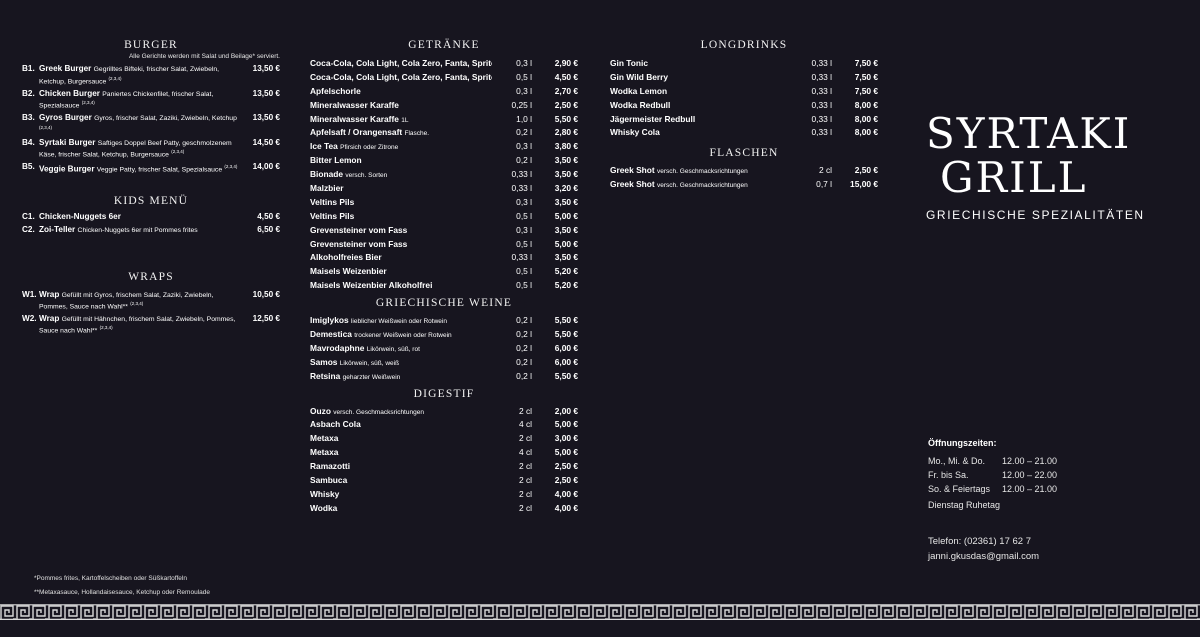 This screenshot has width=1200, height=637. Describe the element at coordinates (566, 76) in the screenshot. I see `drink-price: 4,50 €` at that location.